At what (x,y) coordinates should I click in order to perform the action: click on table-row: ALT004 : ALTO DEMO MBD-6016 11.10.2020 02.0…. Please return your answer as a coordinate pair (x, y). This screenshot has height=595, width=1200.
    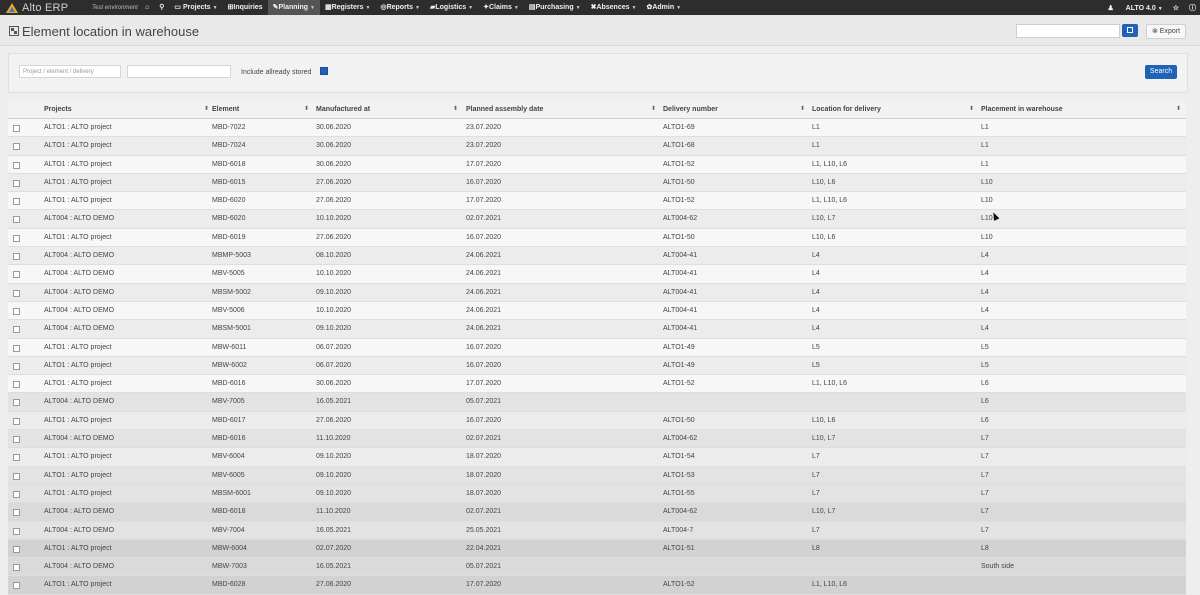
    Looking at the image, I should click on (597, 439).